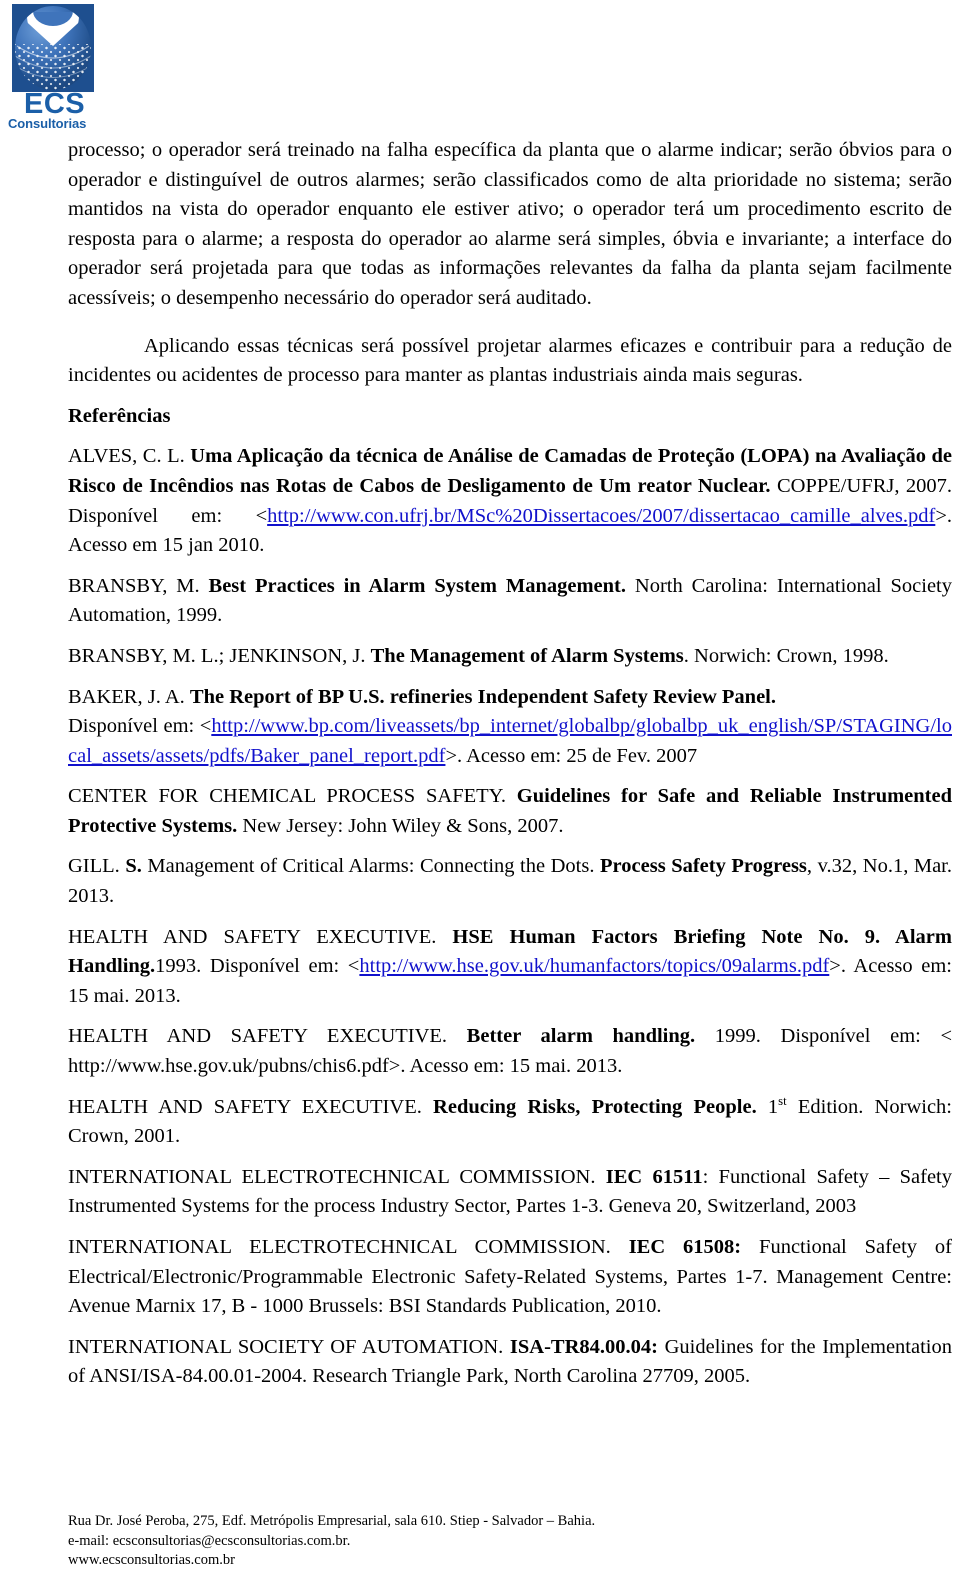 Image resolution: width=960 pixels, height=1582 pixels. Describe the element at coordinates (138, 585) in the screenshot. I see `reference-author: BRANSBY, M.` at that location.